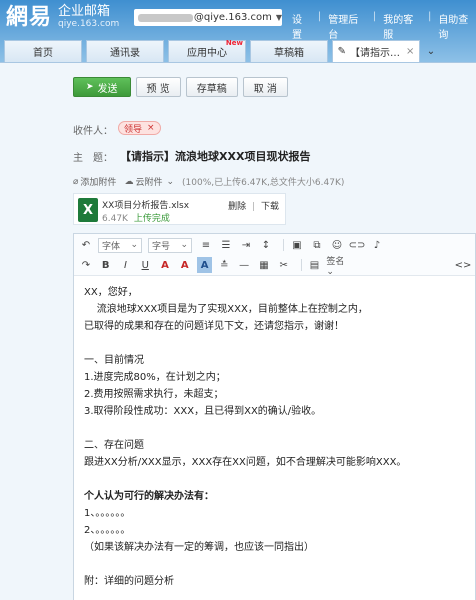  What do you see at coordinates (148, 181) in the screenshot?
I see `cloud-attachment-link: 云附件` at bounding box center [148, 181].